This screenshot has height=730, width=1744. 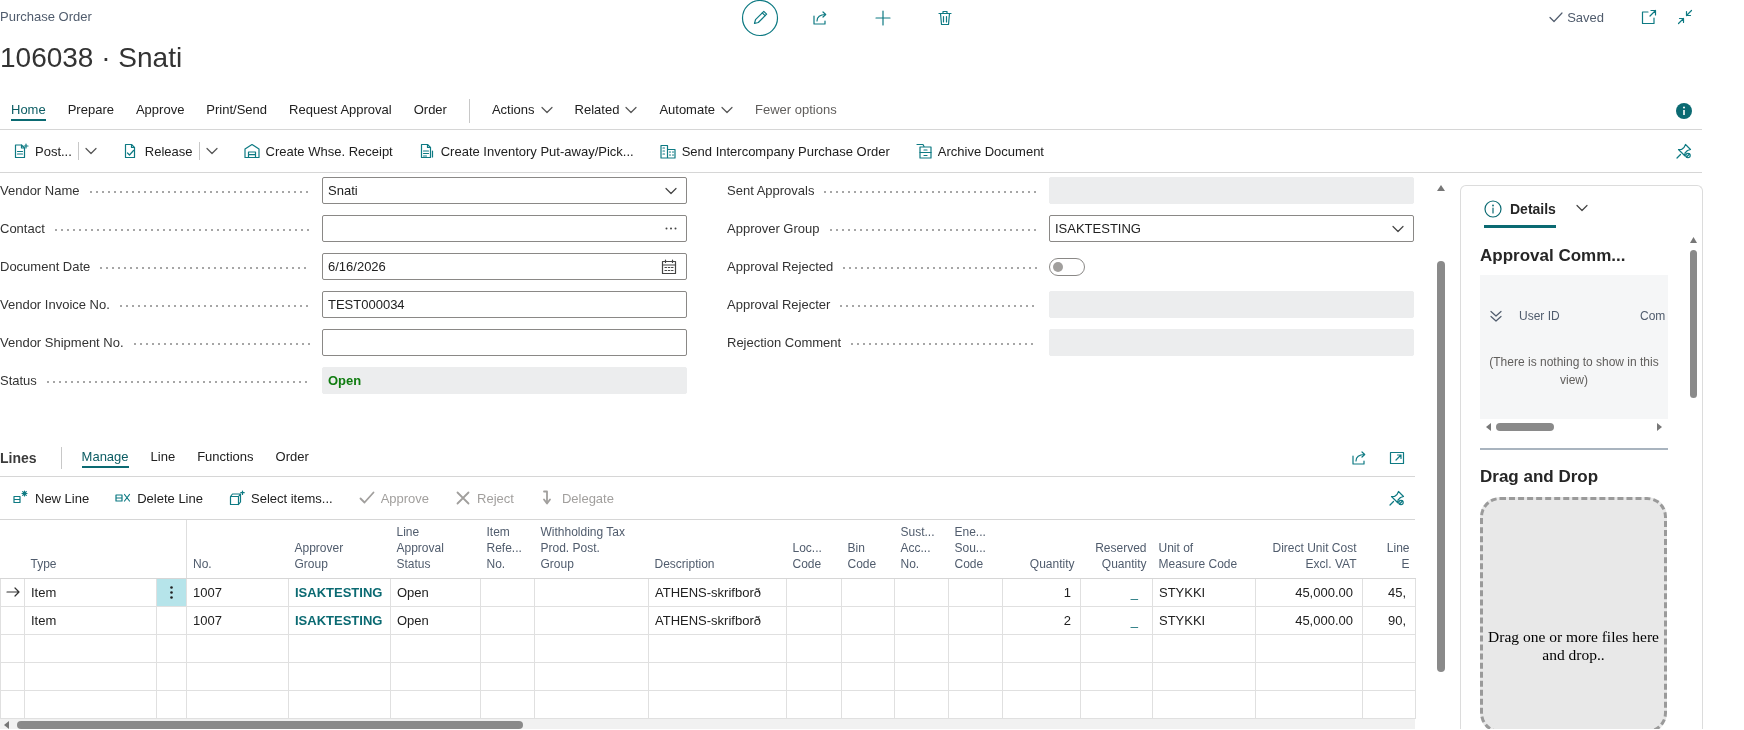 I want to click on tab: Line, so click(x=163, y=457).